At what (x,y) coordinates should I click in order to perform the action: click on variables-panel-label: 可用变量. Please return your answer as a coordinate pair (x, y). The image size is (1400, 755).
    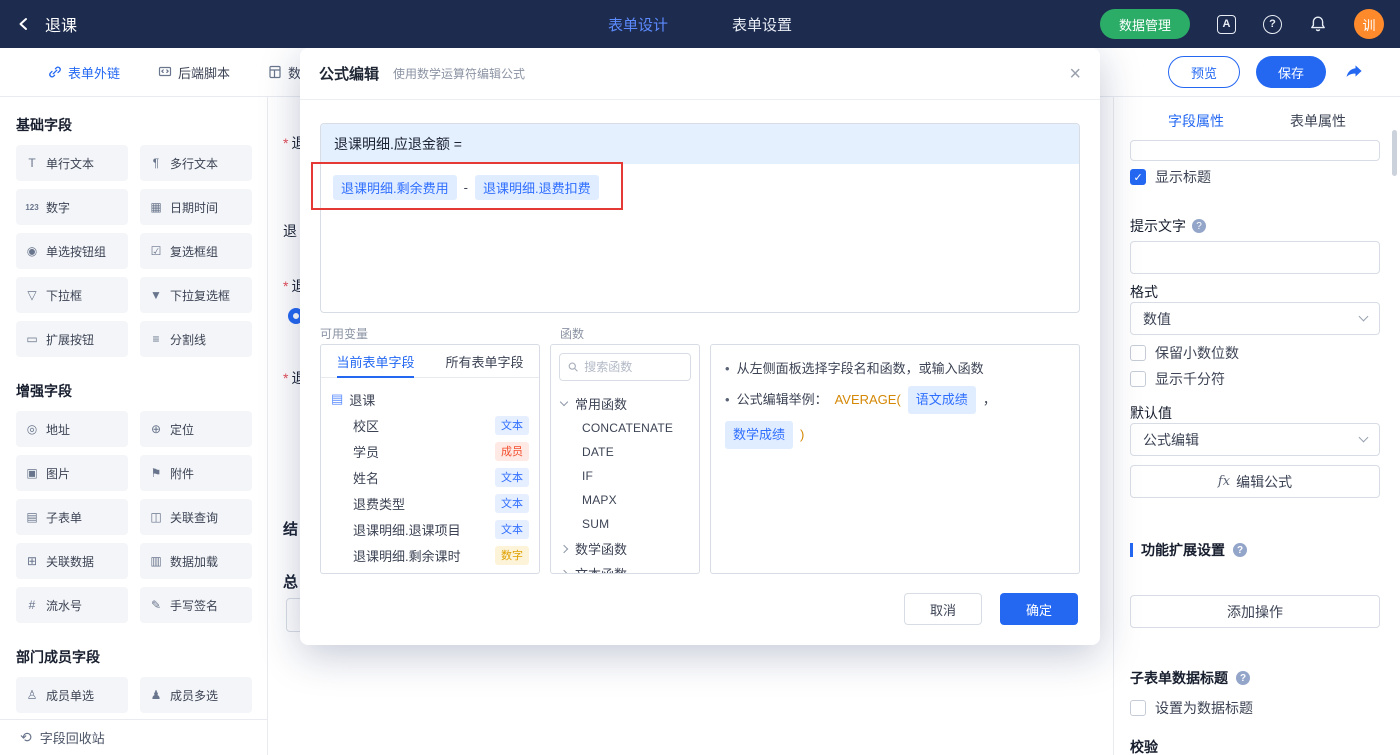
    Looking at the image, I should click on (344, 334).